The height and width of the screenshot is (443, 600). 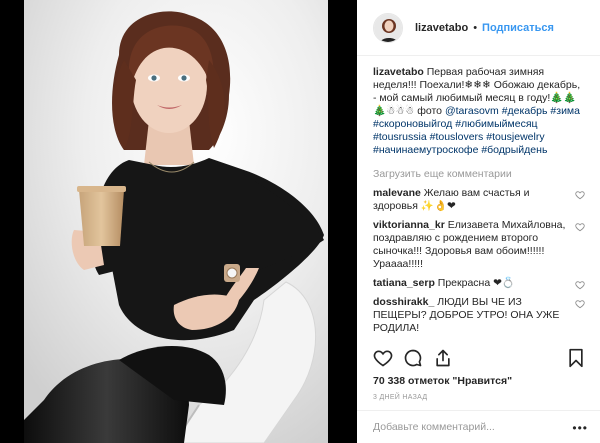 What do you see at coordinates (472, 111) in the screenshot?
I see `caption-mention: @tarasovm` at bounding box center [472, 111].